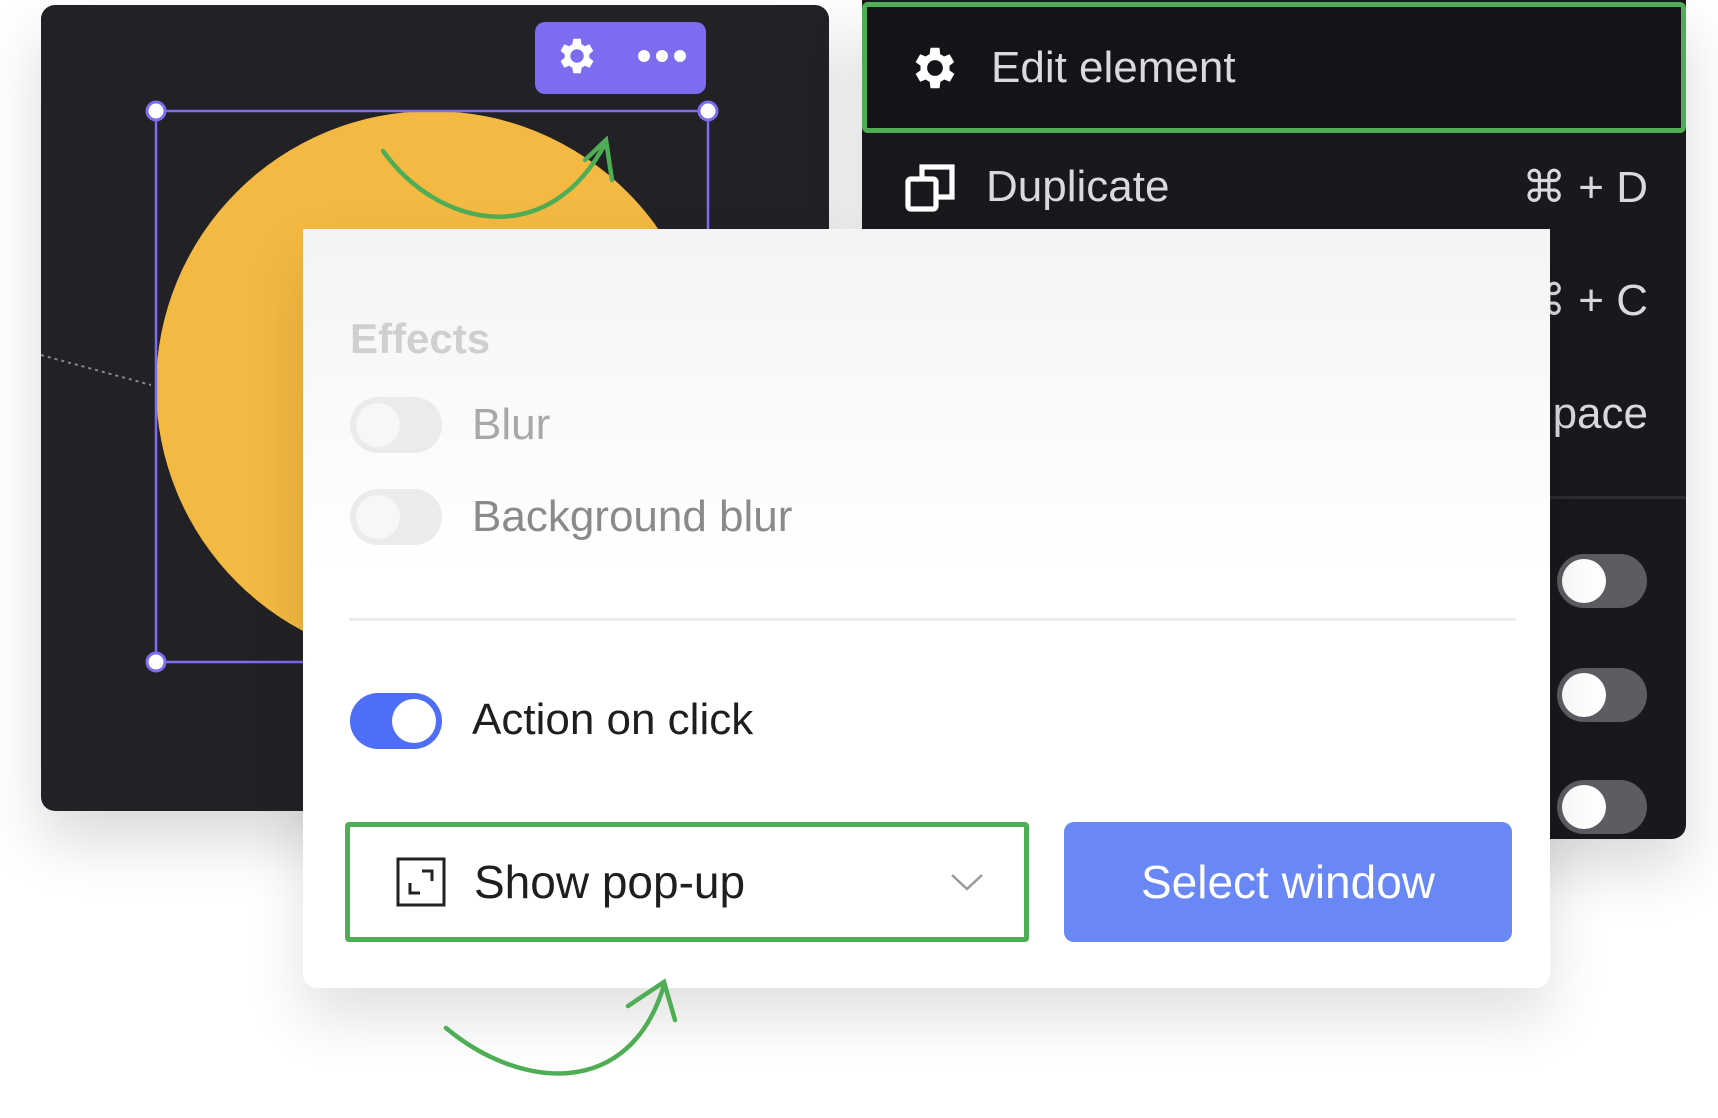  I want to click on menu-item-label: Duplicate, so click(1078, 186).